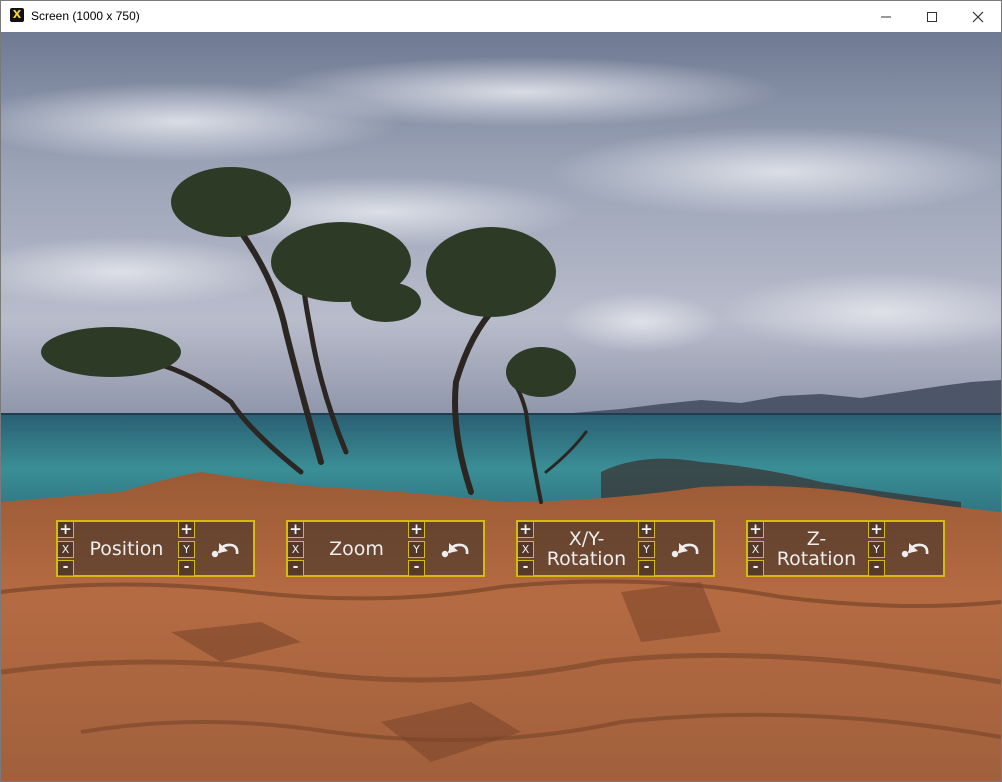 Image resolution: width=1002 pixels, height=782 pixels. I want to click on zoom-label-text: Zoom, so click(356, 548).